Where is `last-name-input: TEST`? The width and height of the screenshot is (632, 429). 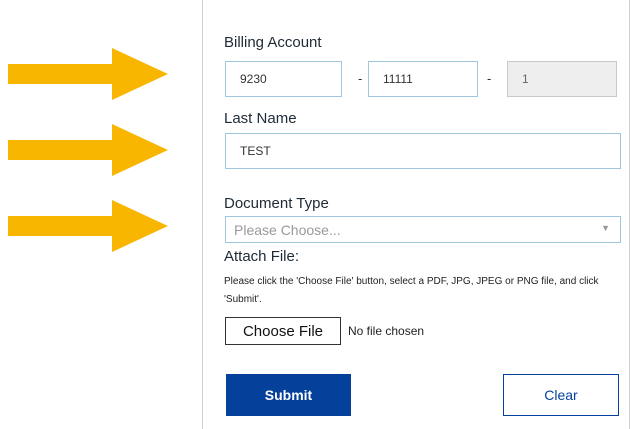 last-name-input: TEST is located at coordinates (423, 151).